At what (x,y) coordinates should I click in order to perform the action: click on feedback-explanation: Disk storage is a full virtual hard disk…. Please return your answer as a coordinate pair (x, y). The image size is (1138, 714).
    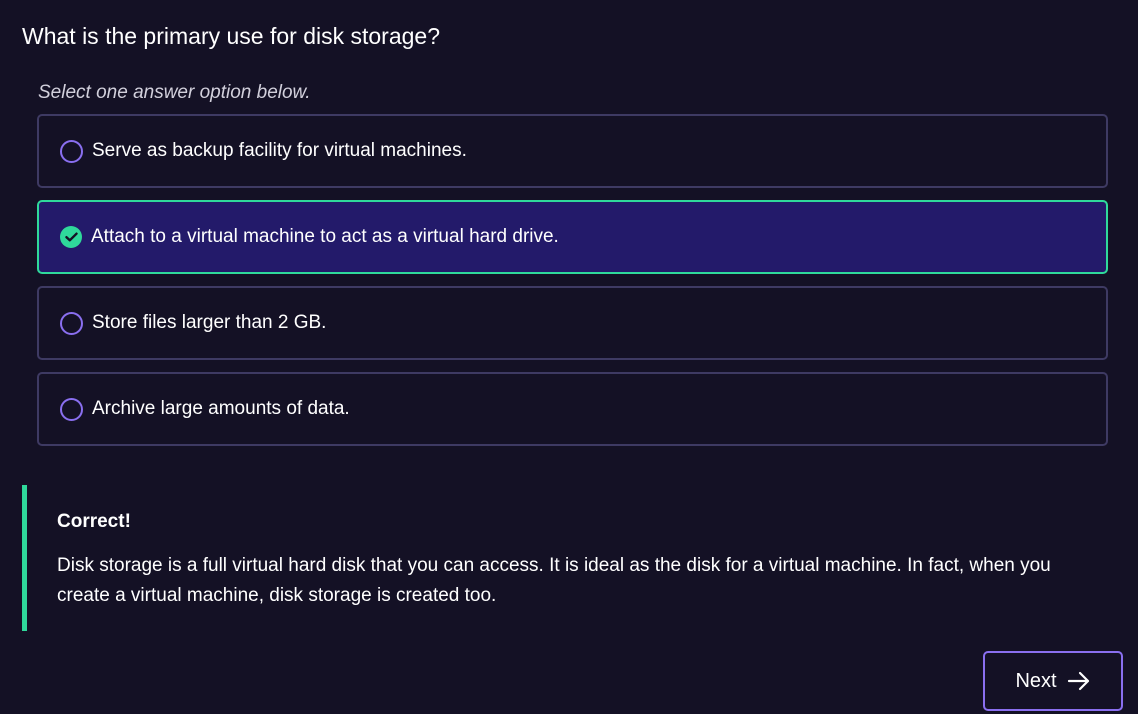
    Looking at the image, I should click on (554, 580).